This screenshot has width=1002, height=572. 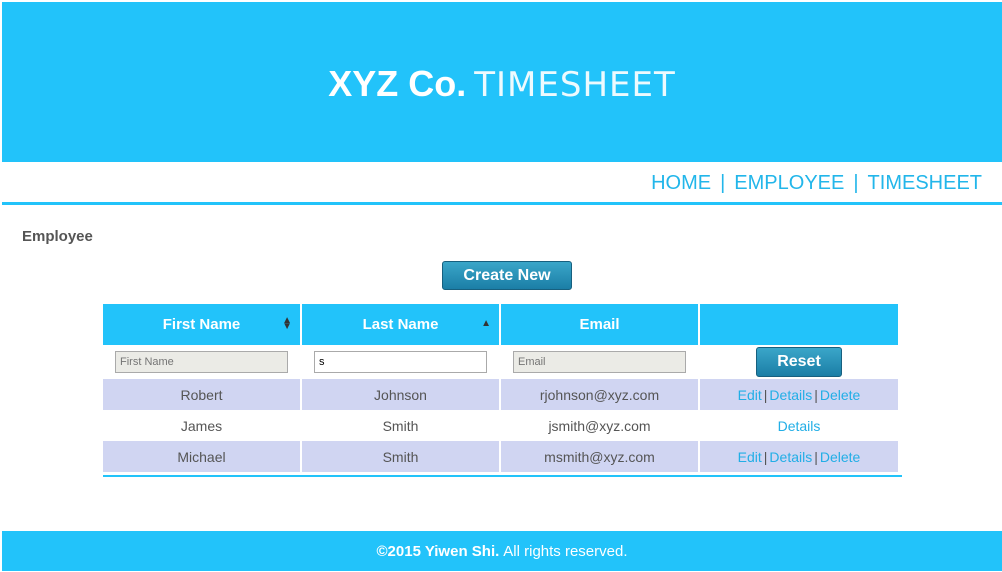 I want to click on page-footer: ©2015 Yiwen Shi. All rights reserved., so click(x=502, y=551).